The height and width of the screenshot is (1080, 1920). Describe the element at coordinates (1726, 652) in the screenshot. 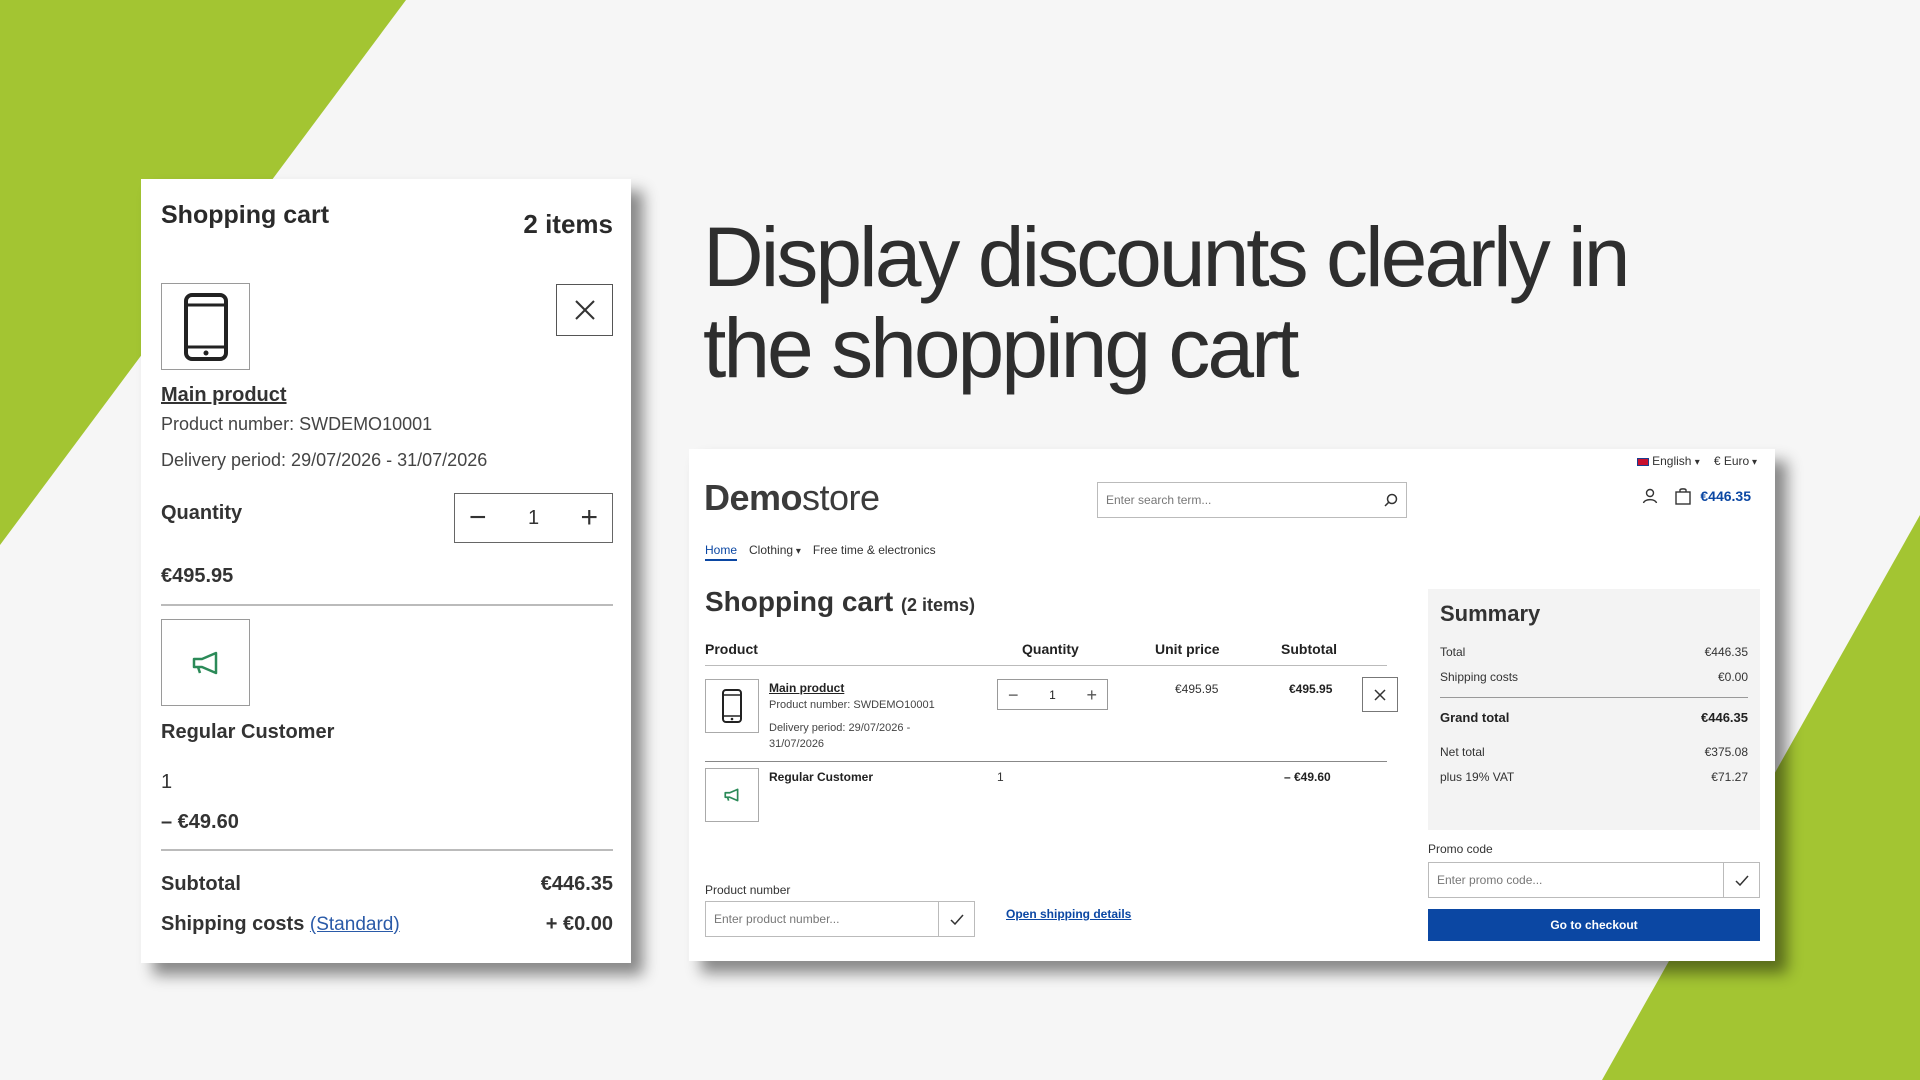

I see `total-value: €446.35` at that location.